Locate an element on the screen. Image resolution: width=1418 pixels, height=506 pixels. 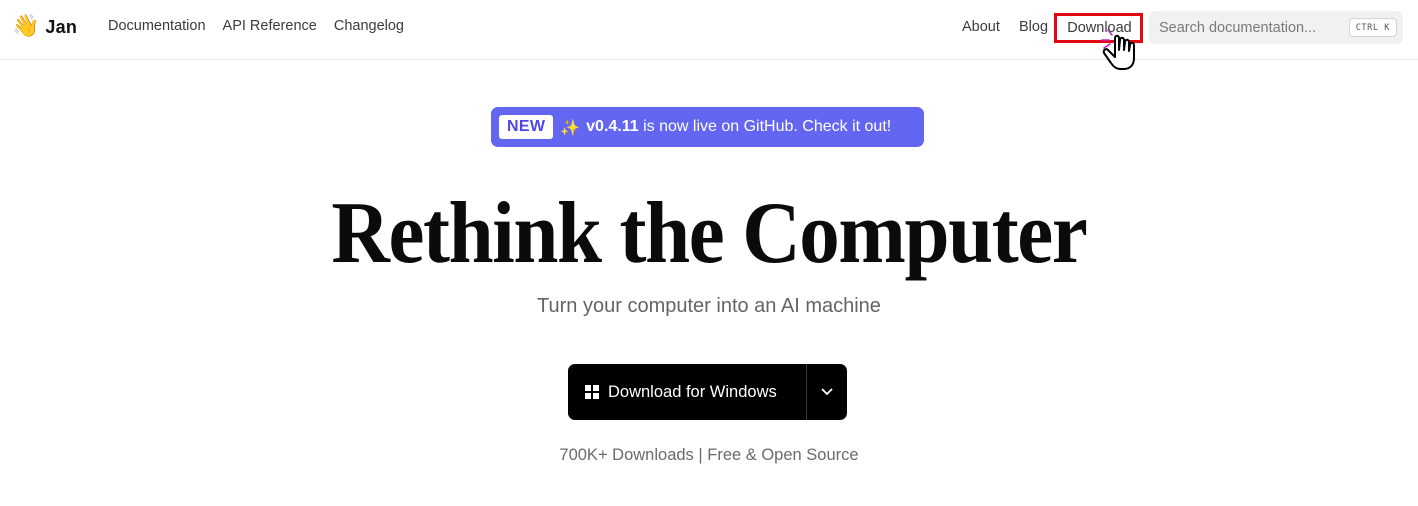
announcement-message: is now live on GitHub. Check it out! is located at coordinates (765, 126).